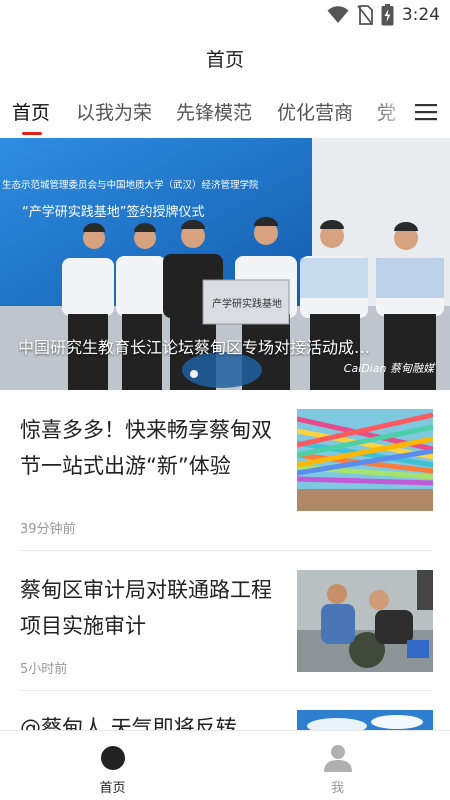 The height and width of the screenshot is (800, 450). What do you see at coordinates (194, 374) in the screenshot?
I see `carousel-dot` at bounding box center [194, 374].